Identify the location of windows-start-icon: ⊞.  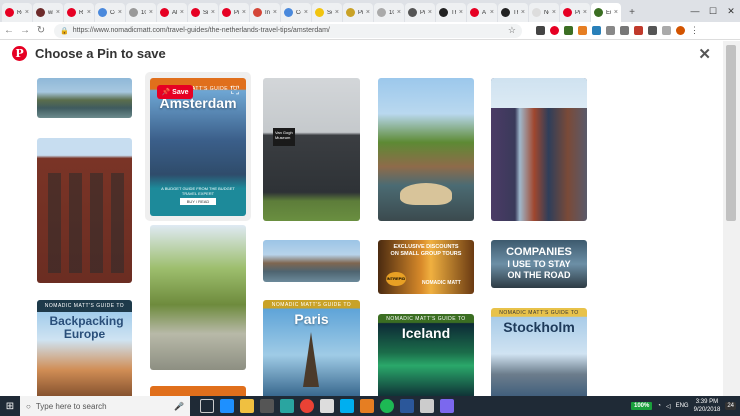
(10, 406).